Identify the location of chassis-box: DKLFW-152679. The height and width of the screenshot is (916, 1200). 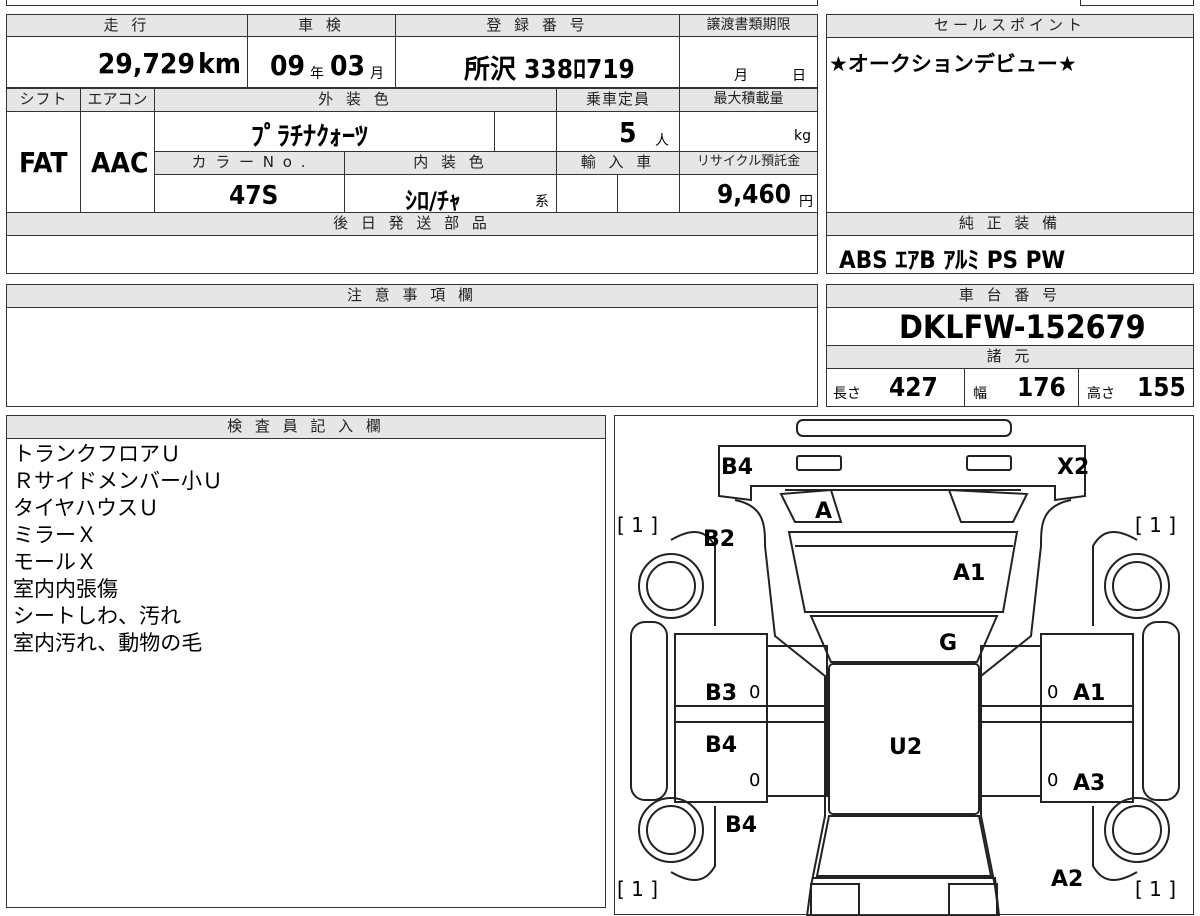
(1010, 326).